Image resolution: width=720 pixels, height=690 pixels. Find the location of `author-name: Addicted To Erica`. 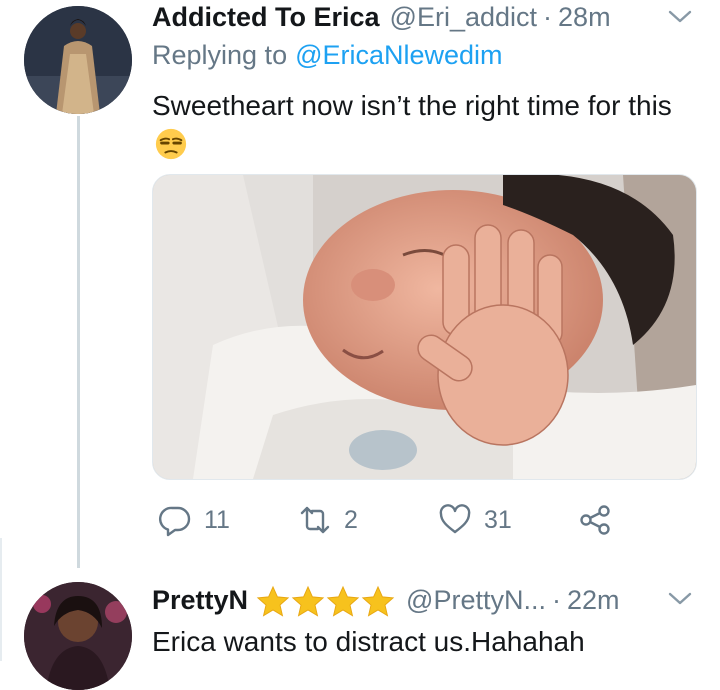

author-name: Addicted To Erica is located at coordinates (266, 17).